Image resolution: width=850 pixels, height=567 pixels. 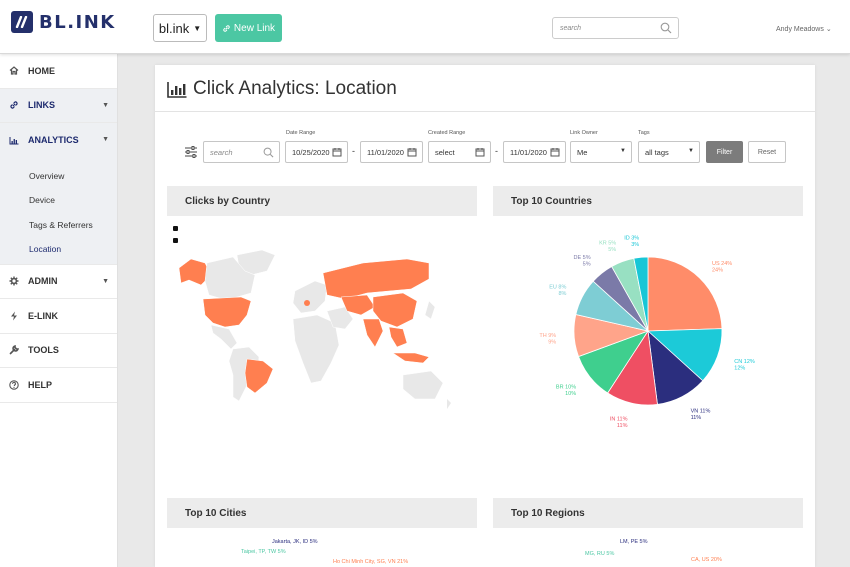 I want to click on pie-value-us: 24%, so click(x=717, y=270).